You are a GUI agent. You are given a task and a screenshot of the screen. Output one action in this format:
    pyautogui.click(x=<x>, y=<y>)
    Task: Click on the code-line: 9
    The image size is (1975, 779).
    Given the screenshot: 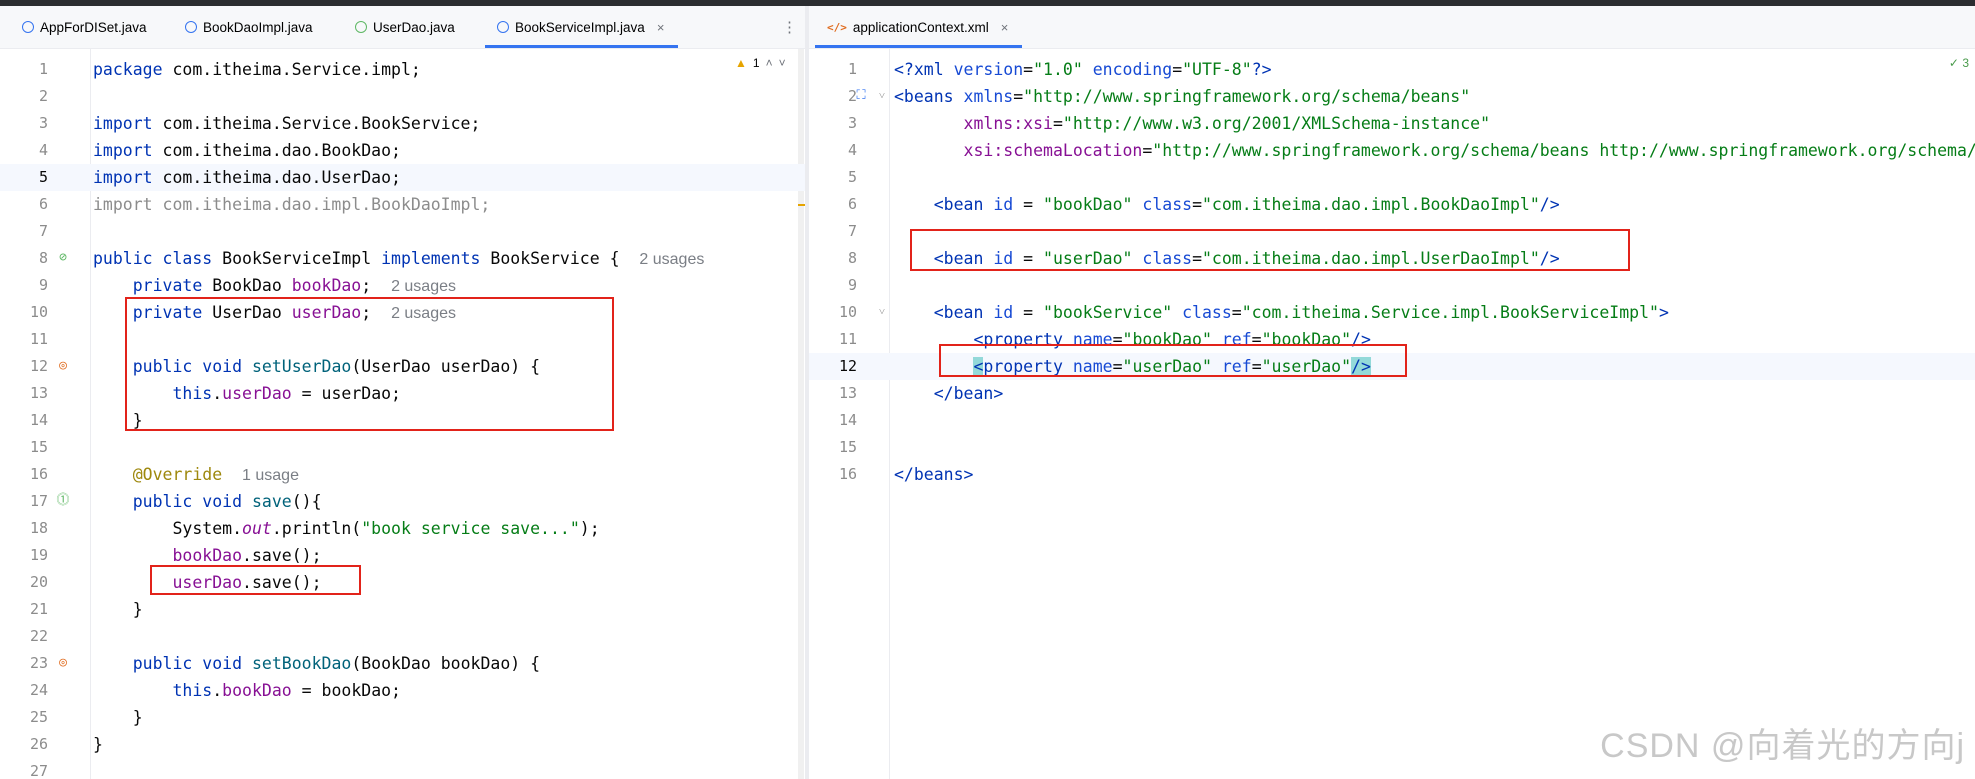 What is the action you would take?
    pyautogui.click(x=852, y=285)
    